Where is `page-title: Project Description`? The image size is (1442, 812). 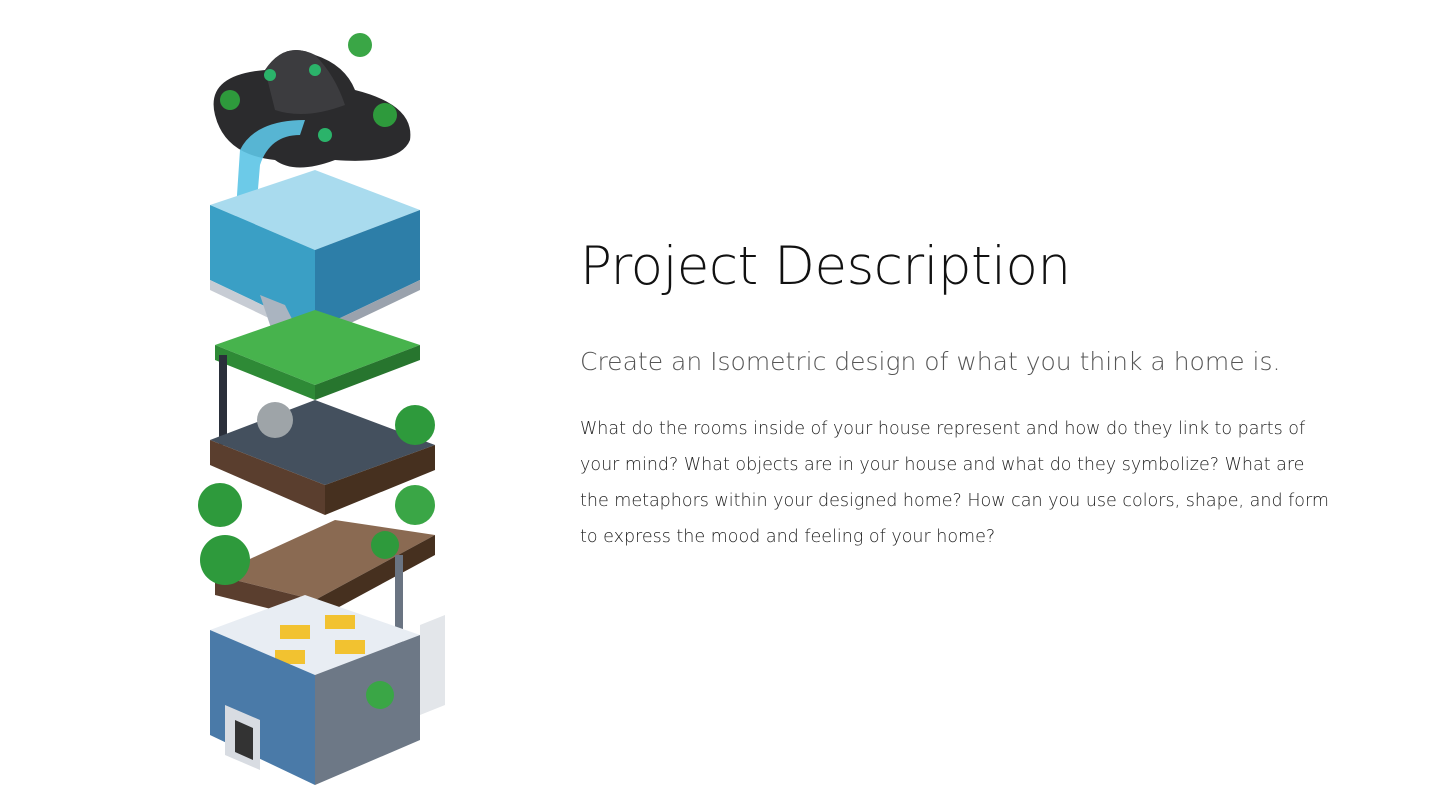
page-title: Project Description is located at coordinates (825, 266).